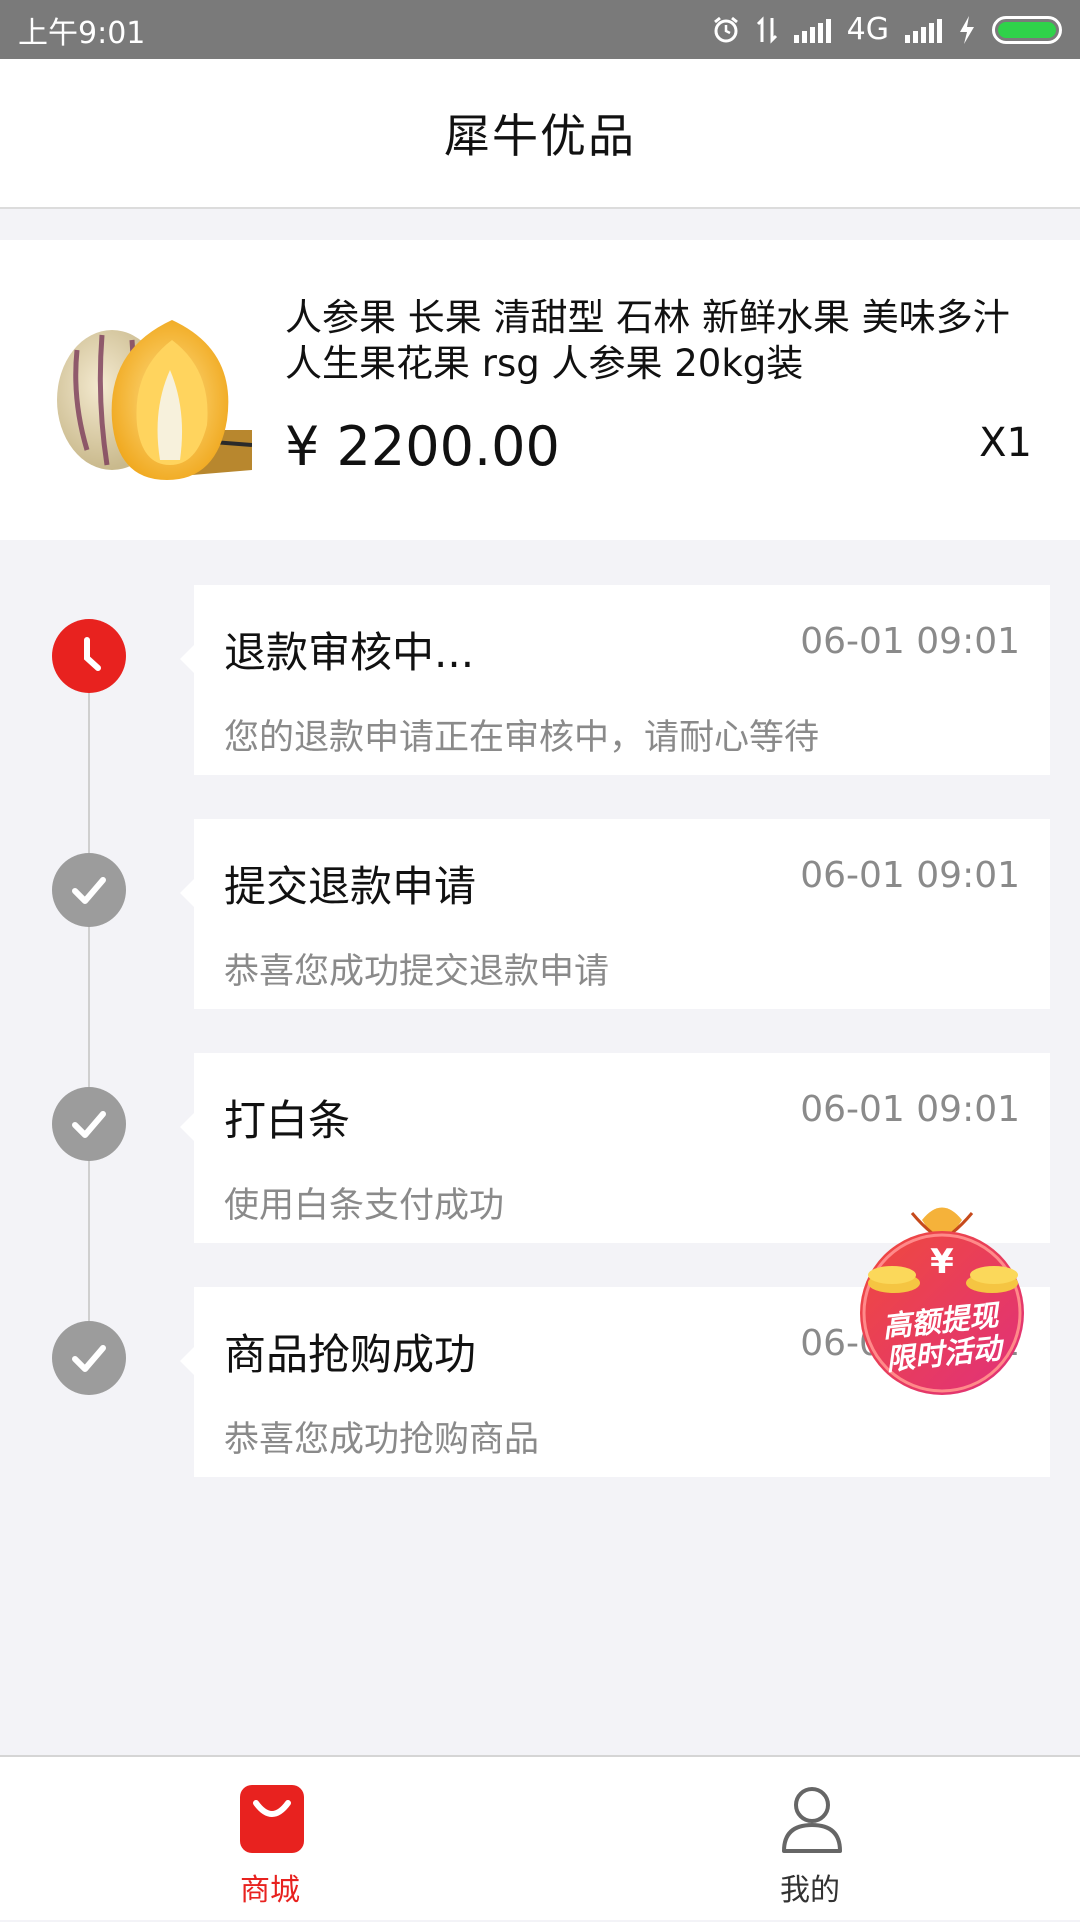 This screenshot has height=1922, width=1080. Describe the element at coordinates (942, 1262) in the screenshot. I see `promo-symbol: ¥` at that location.